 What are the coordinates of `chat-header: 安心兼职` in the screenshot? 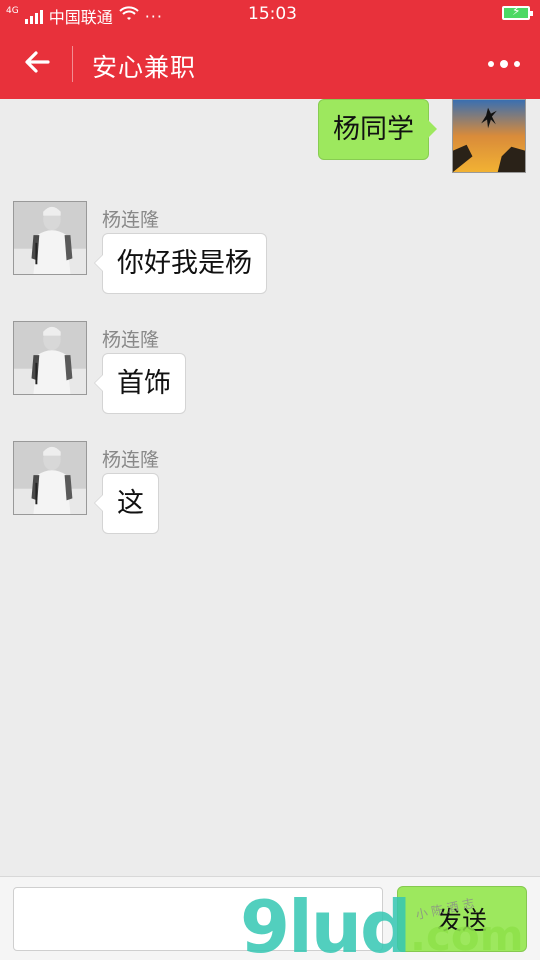 It's located at (270, 63).